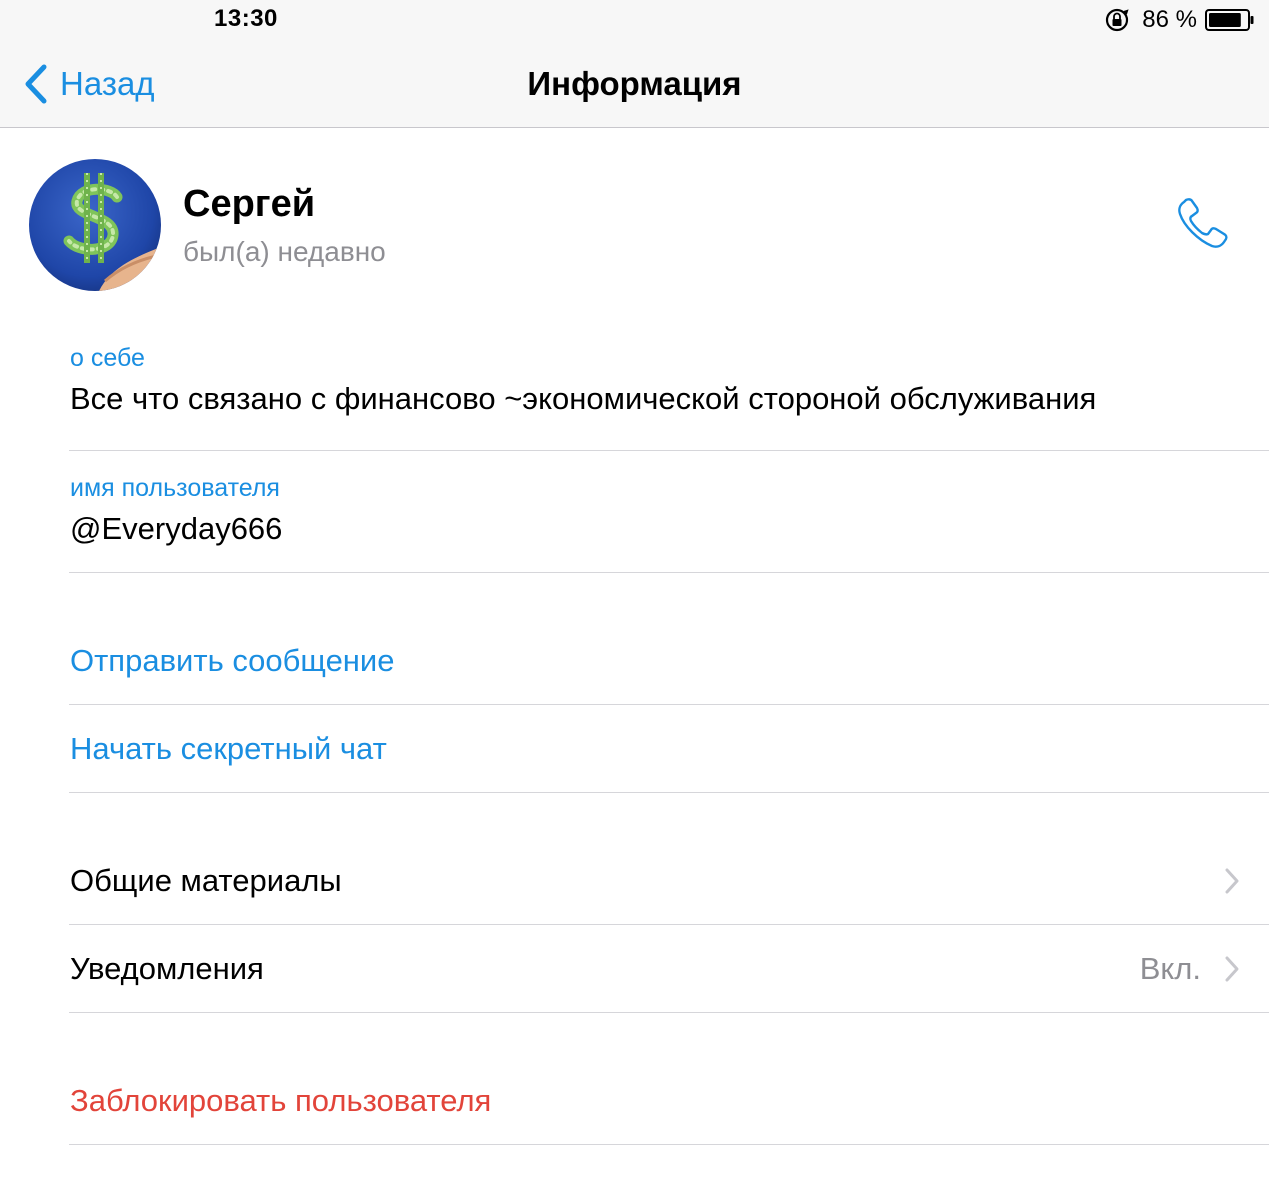 This screenshot has width=1269, height=1202. What do you see at coordinates (206, 880) in the screenshot?
I see `shared-media-label: Общие материалы` at bounding box center [206, 880].